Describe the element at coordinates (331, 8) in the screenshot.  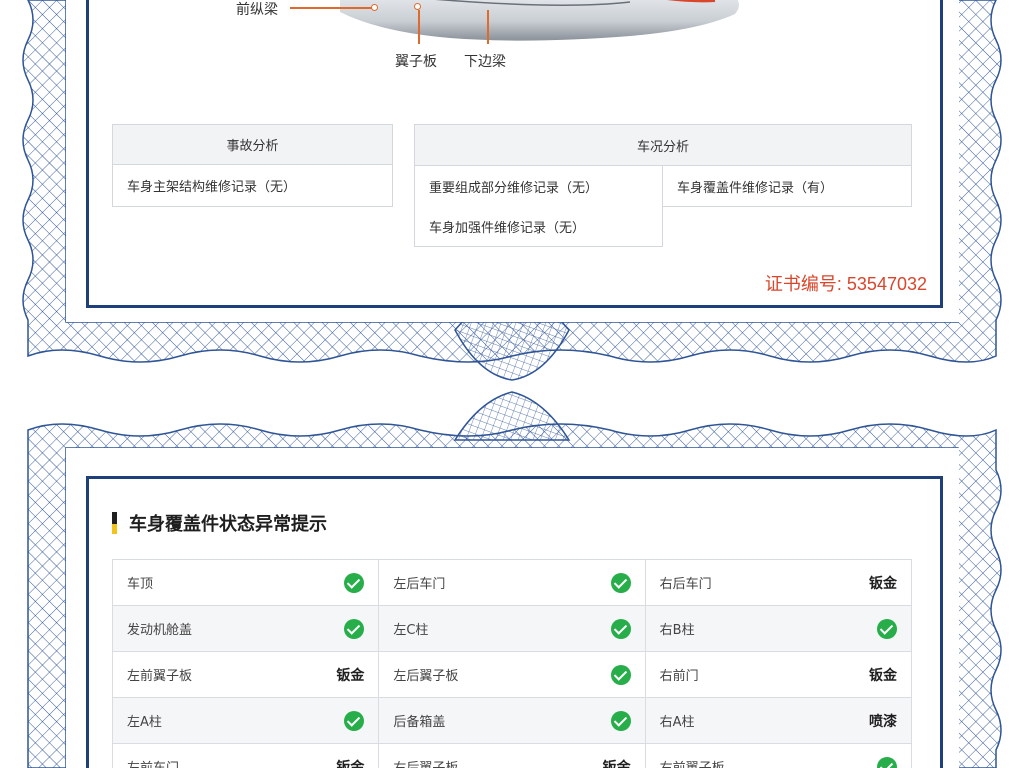
I see `callout-front-rail-line` at that location.